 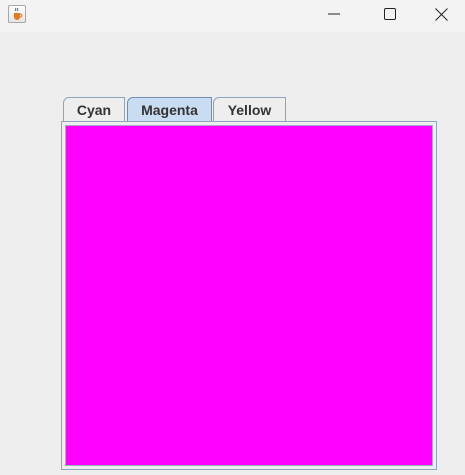 What do you see at coordinates (17, 14) in the screenshot?
I see `java-cup-icon` at bounding box center [17, 14].